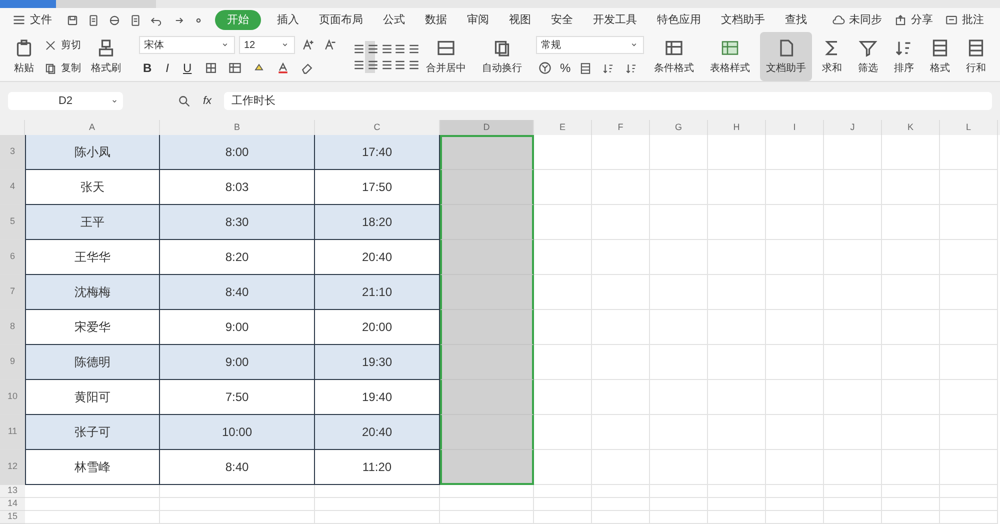 This screenshot has width=1000, height=524. Describe the element at coordinates (135, 20) in the screenshot. I see `document-icon` at that location.